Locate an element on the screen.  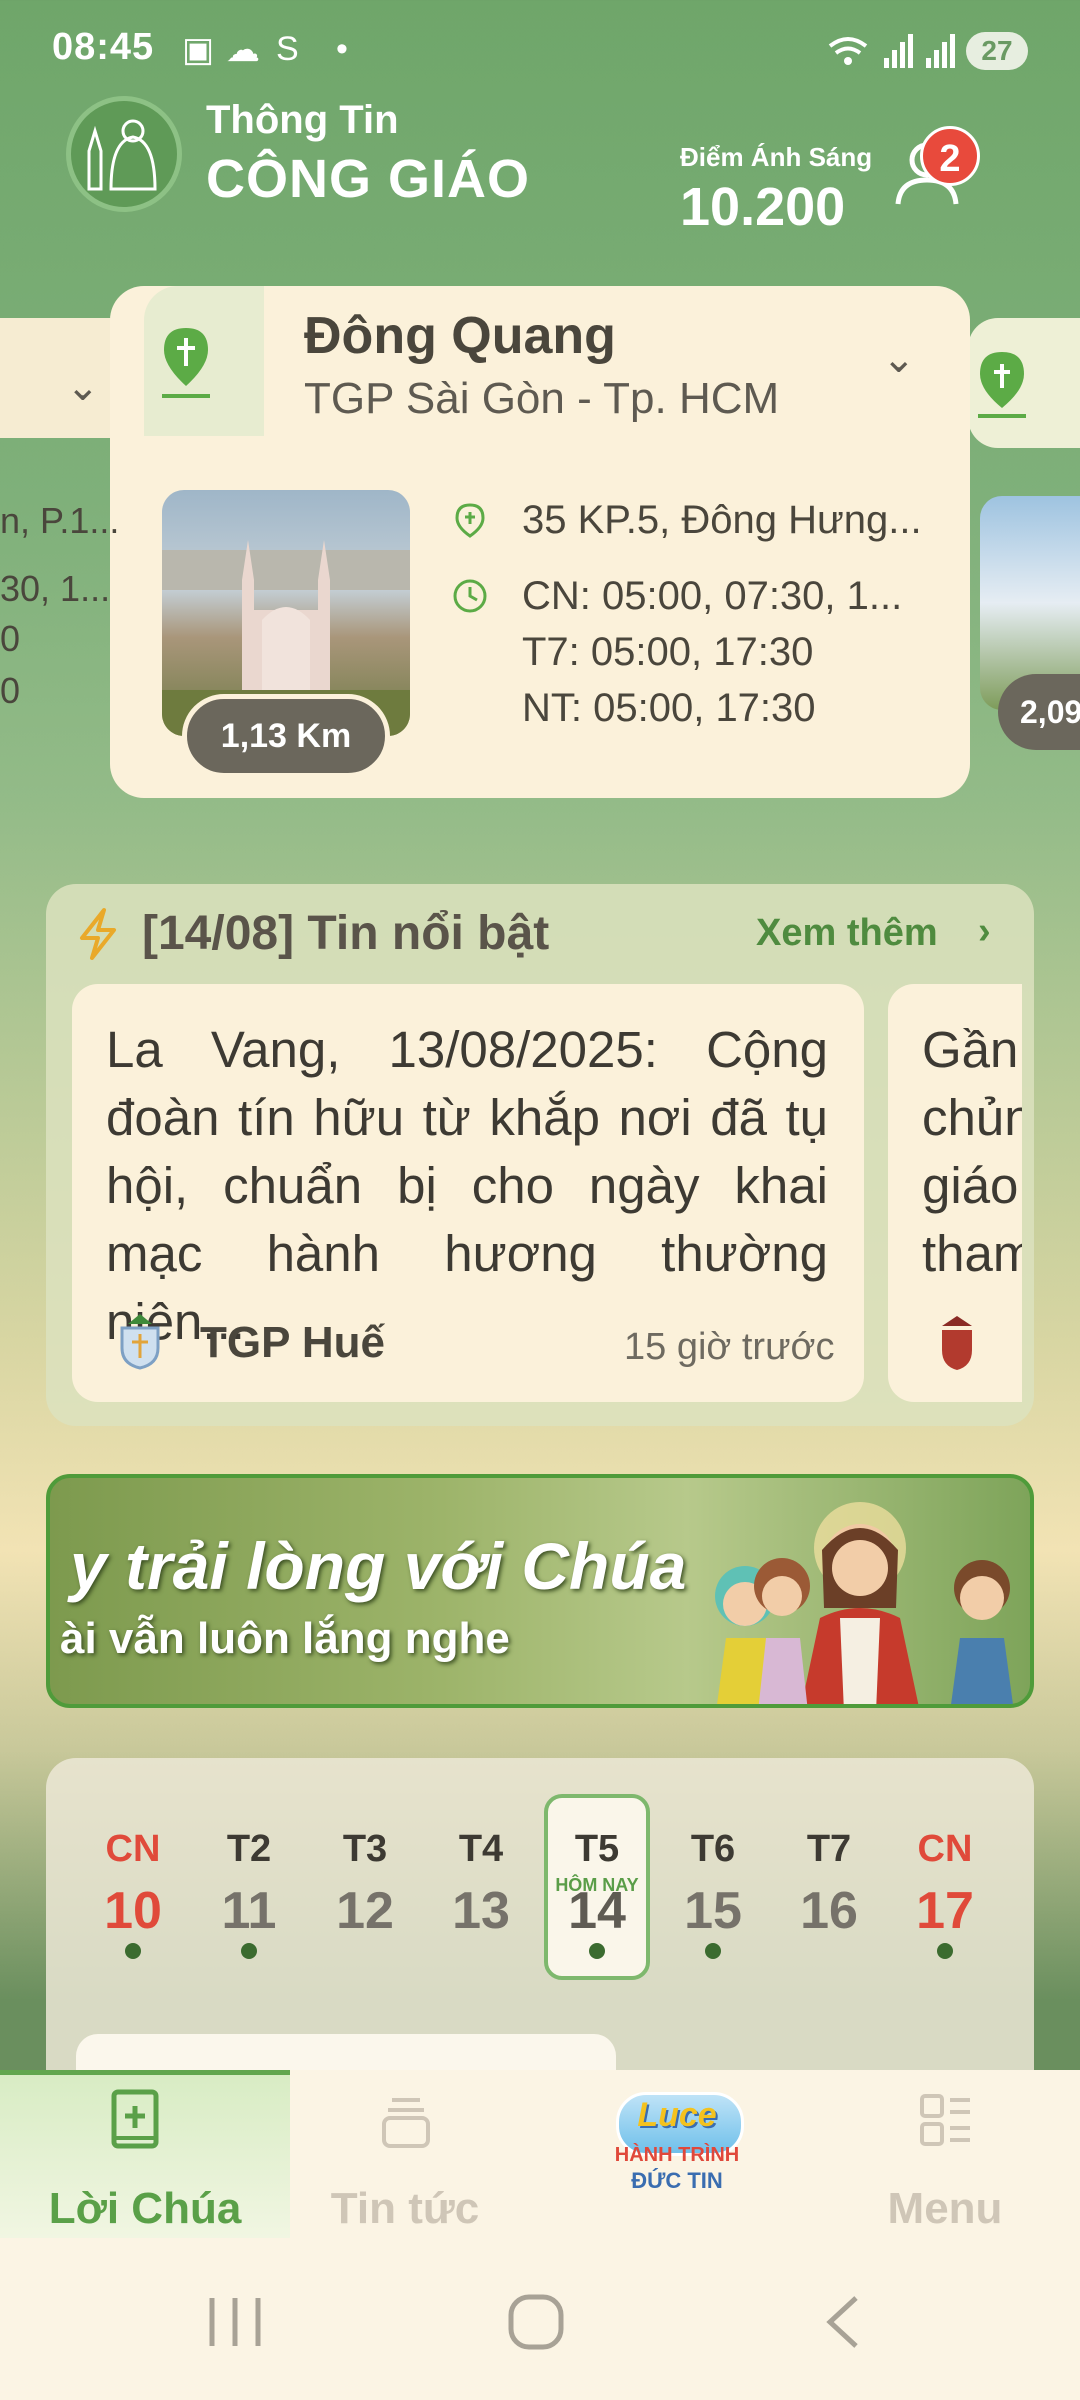
grid-list-icon is located at coordinates (946, 2120).